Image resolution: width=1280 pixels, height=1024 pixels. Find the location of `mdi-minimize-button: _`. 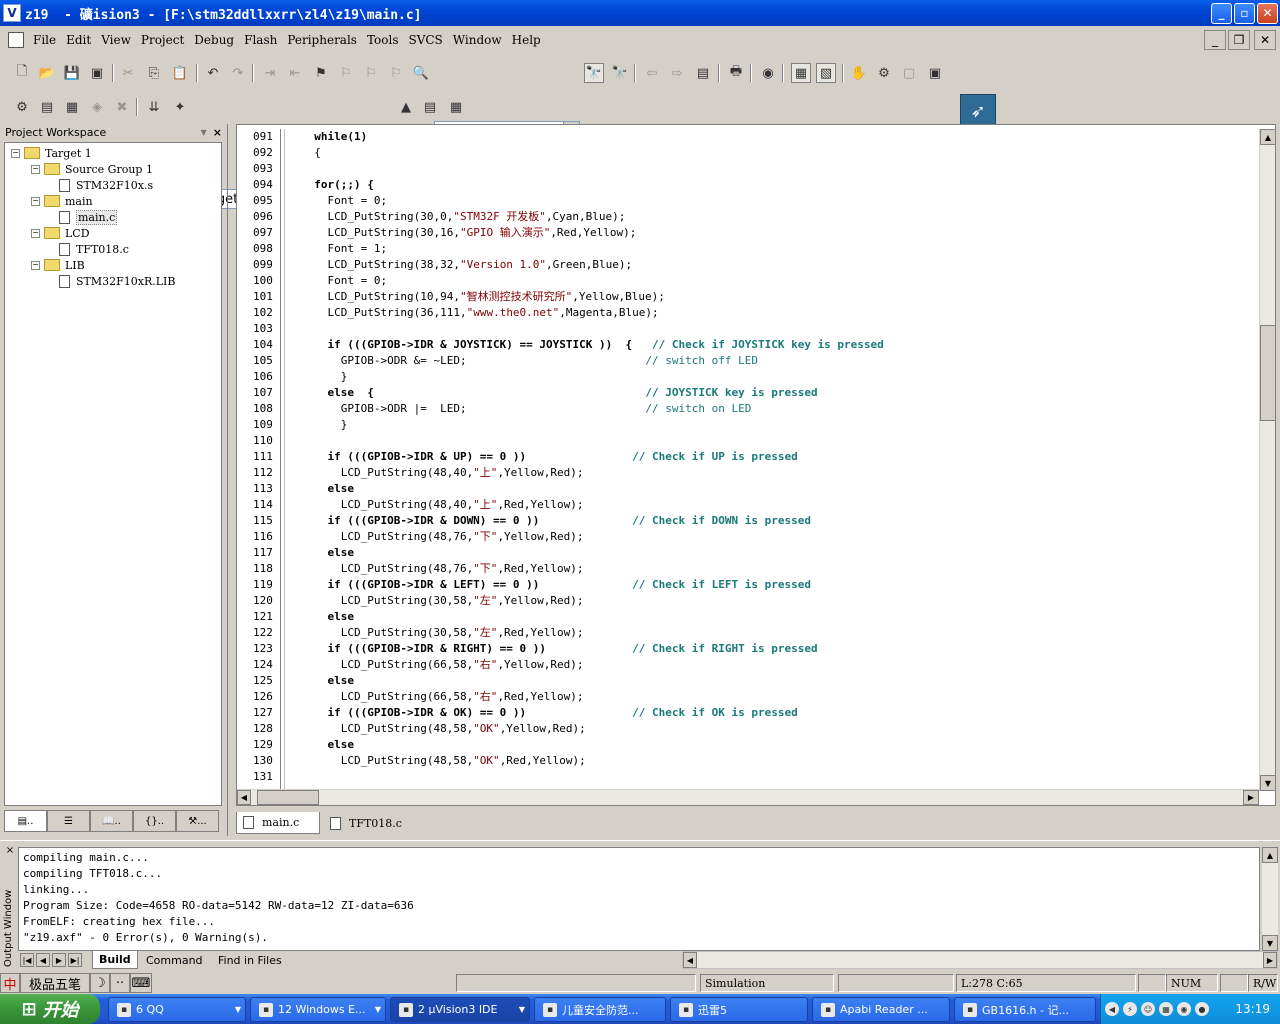

mdi-minimize-button: _ is located at coordinates (1215, 40).